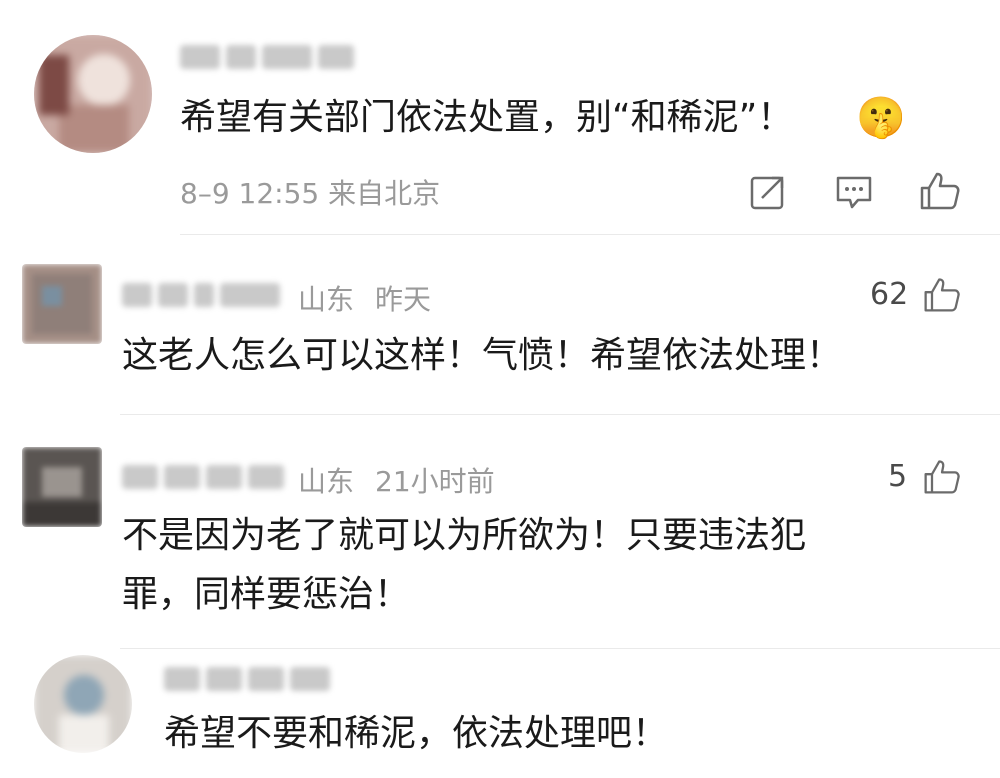  I want to click on comment-text-line-1: 不是因为老了就可以为所欲为！只要违法犯, so click(464, 535).